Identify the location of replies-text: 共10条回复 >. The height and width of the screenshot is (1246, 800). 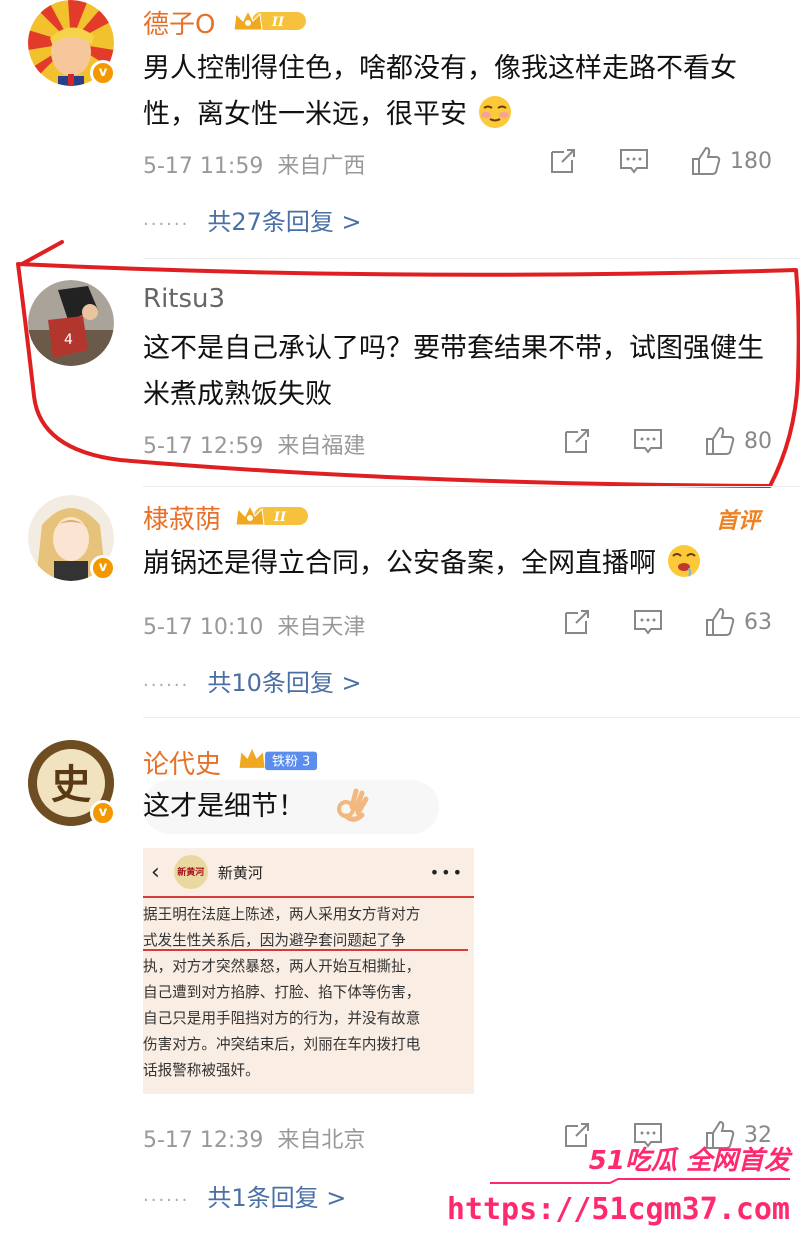
(284, 683).